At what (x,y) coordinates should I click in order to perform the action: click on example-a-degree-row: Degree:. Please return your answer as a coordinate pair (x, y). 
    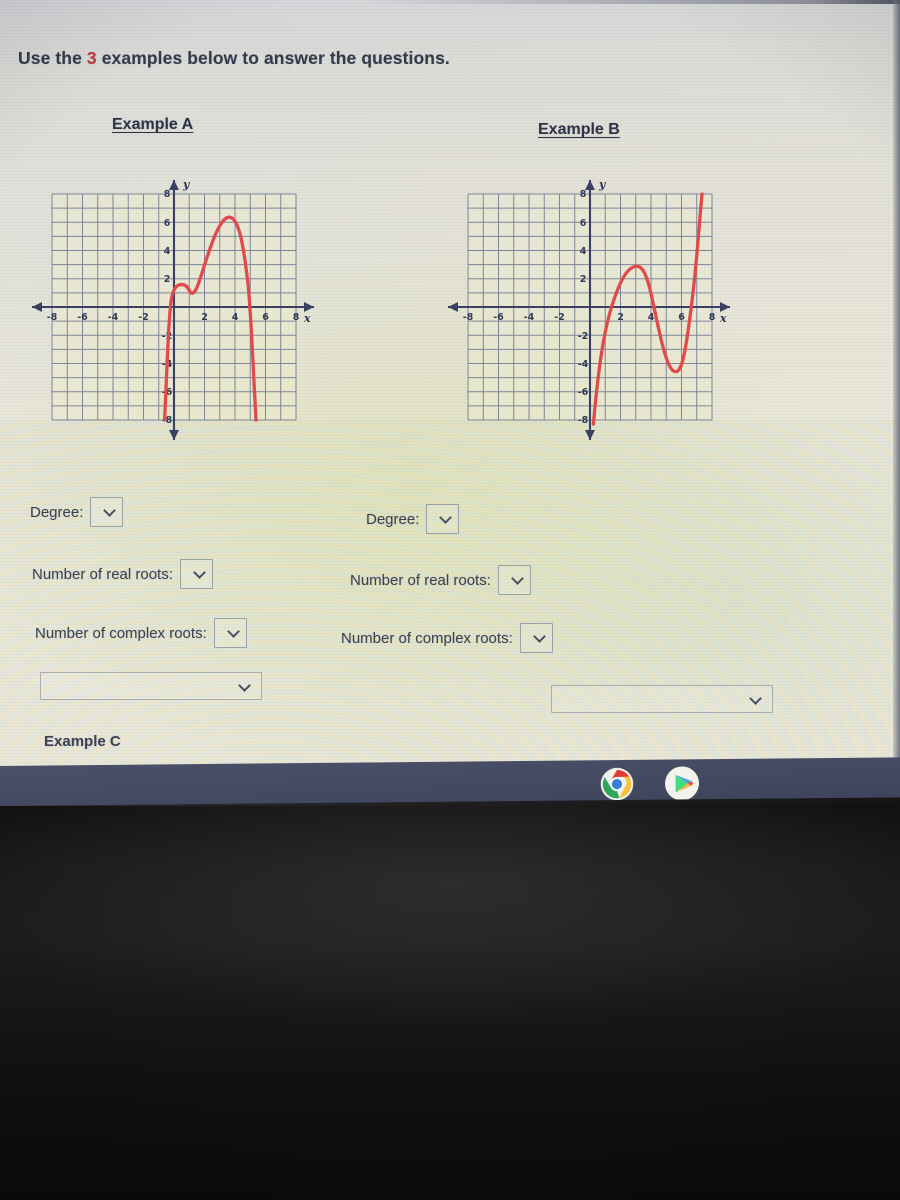
    Looking at the image, I should click on (77, 512).